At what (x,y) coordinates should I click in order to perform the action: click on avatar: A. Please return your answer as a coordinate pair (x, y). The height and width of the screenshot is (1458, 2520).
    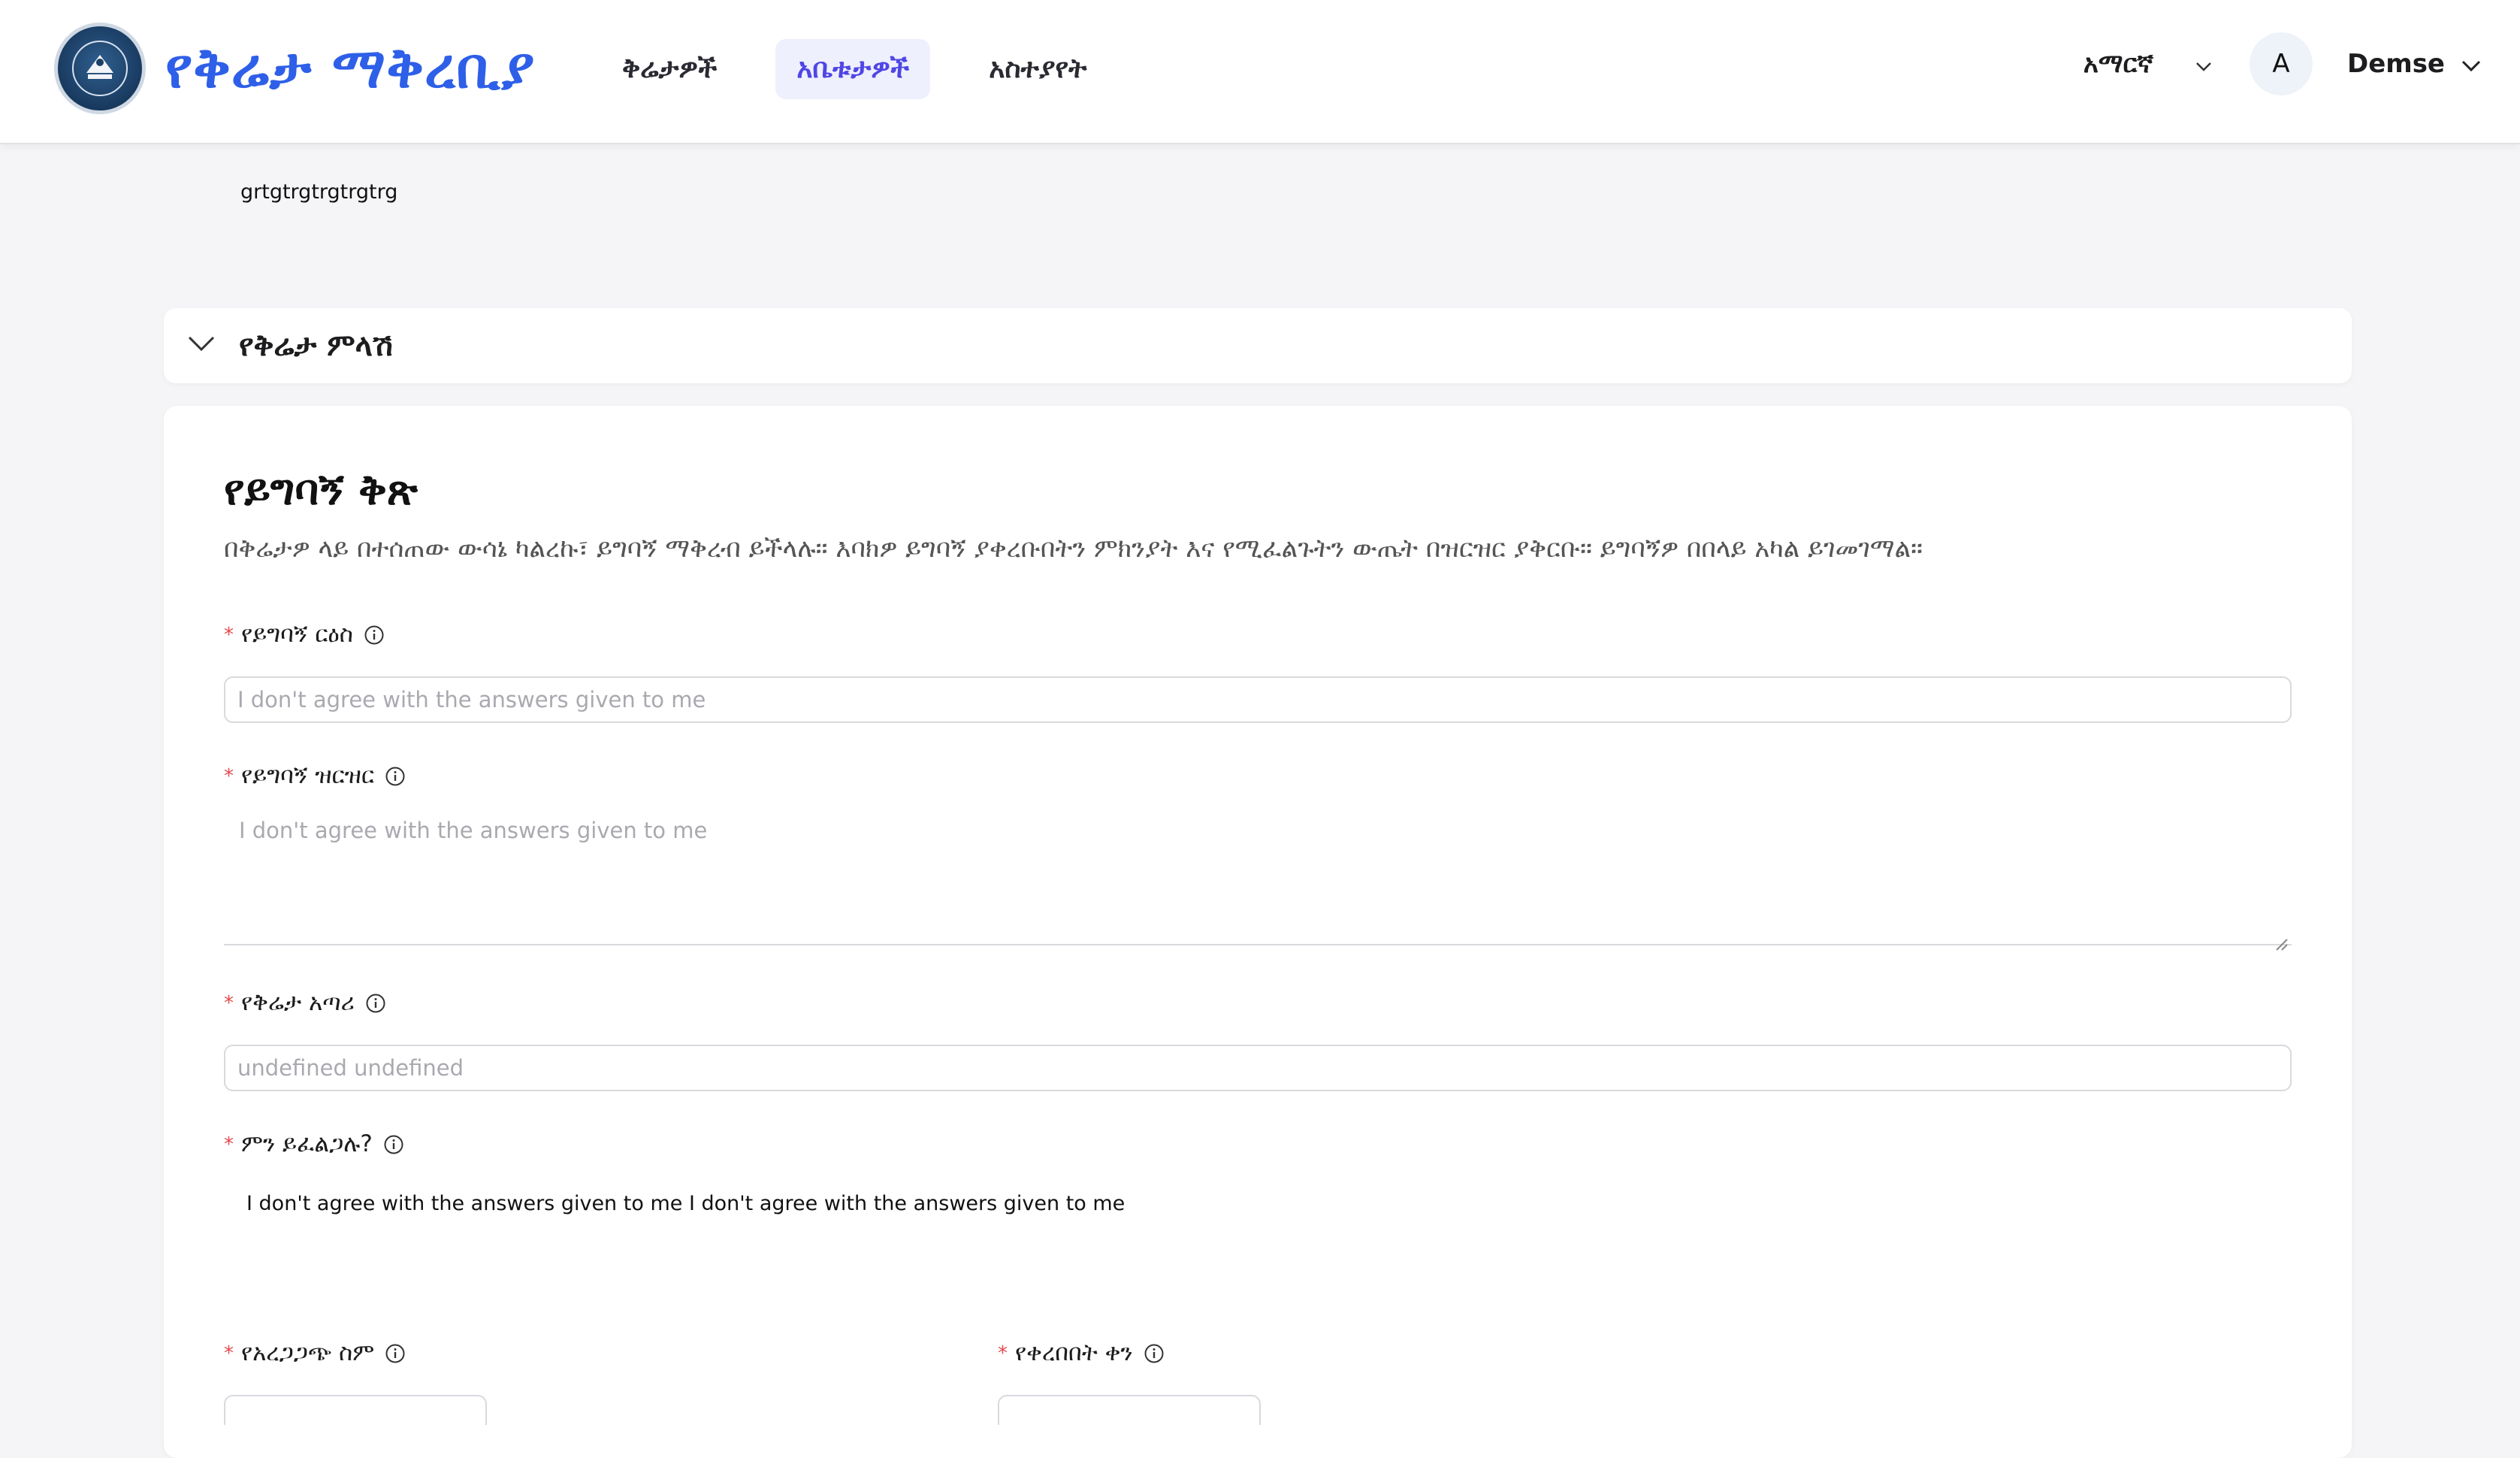
    Looking at the image, I should click on (2281, 63).